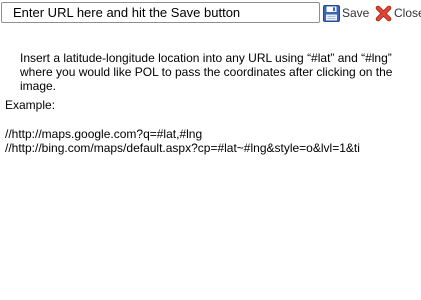  What do you see at coordinates (407, 13) in the screenshot?
I see `close-button-label: Close` at bounding box center [407, 13].